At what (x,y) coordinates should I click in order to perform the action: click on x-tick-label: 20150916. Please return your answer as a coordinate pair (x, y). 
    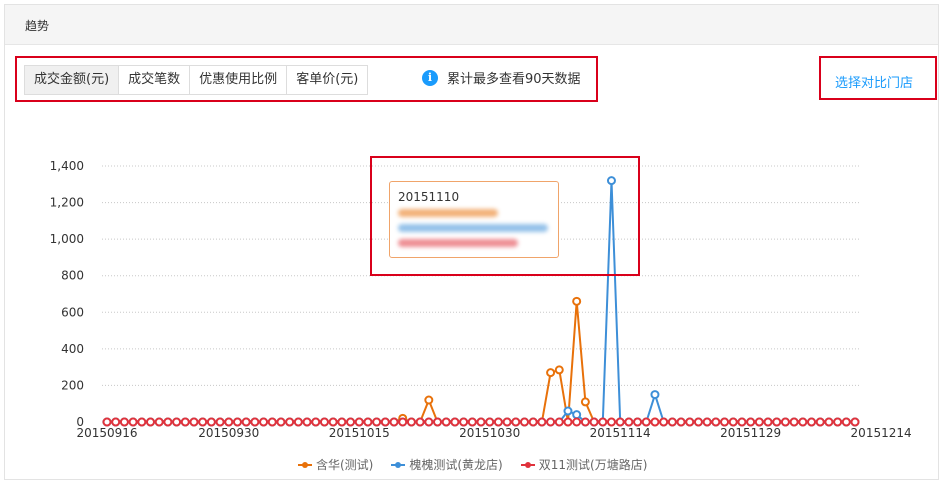
    Looking at the image, I should click on (106, 433).